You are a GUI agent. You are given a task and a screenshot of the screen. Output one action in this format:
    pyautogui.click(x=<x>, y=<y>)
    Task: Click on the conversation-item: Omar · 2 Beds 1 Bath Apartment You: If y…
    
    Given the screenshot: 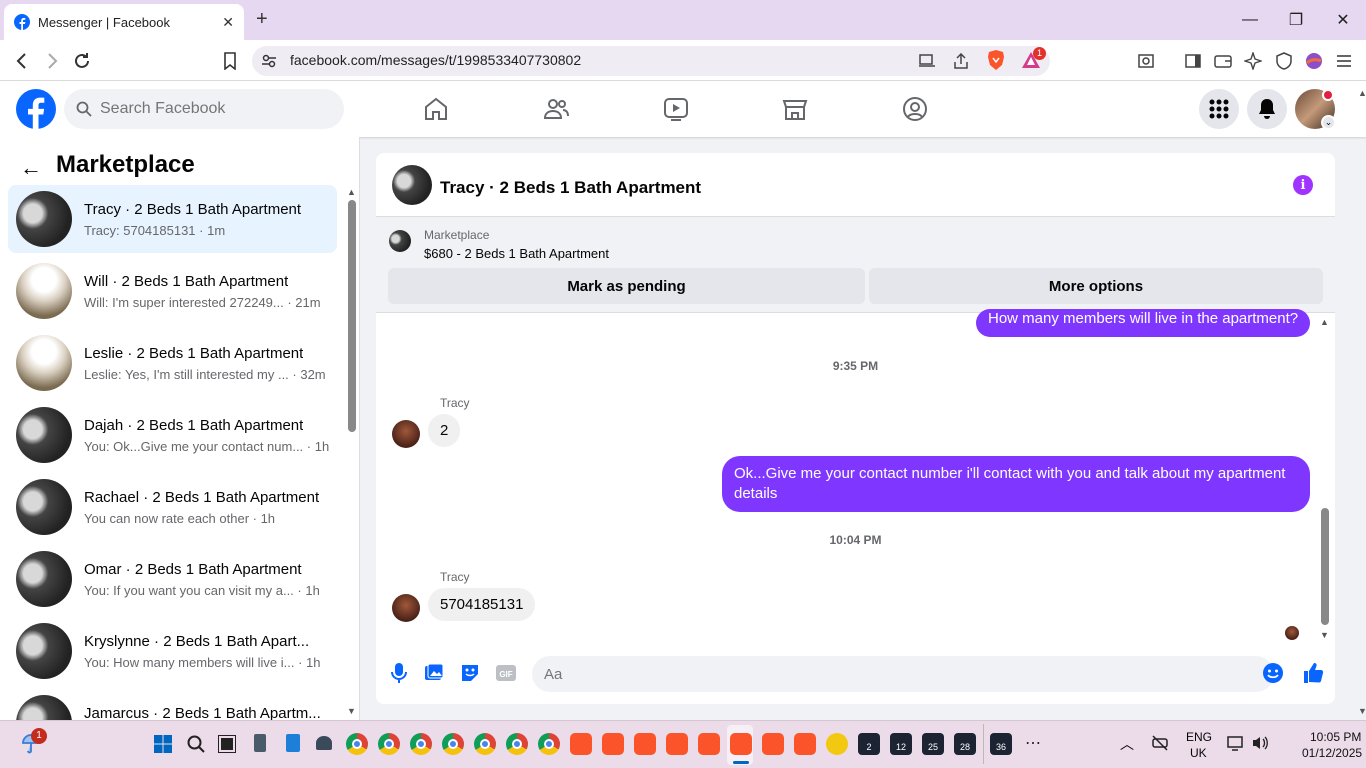 What is the action you would take?
    pyautogui.click(x=172, y=579)
    